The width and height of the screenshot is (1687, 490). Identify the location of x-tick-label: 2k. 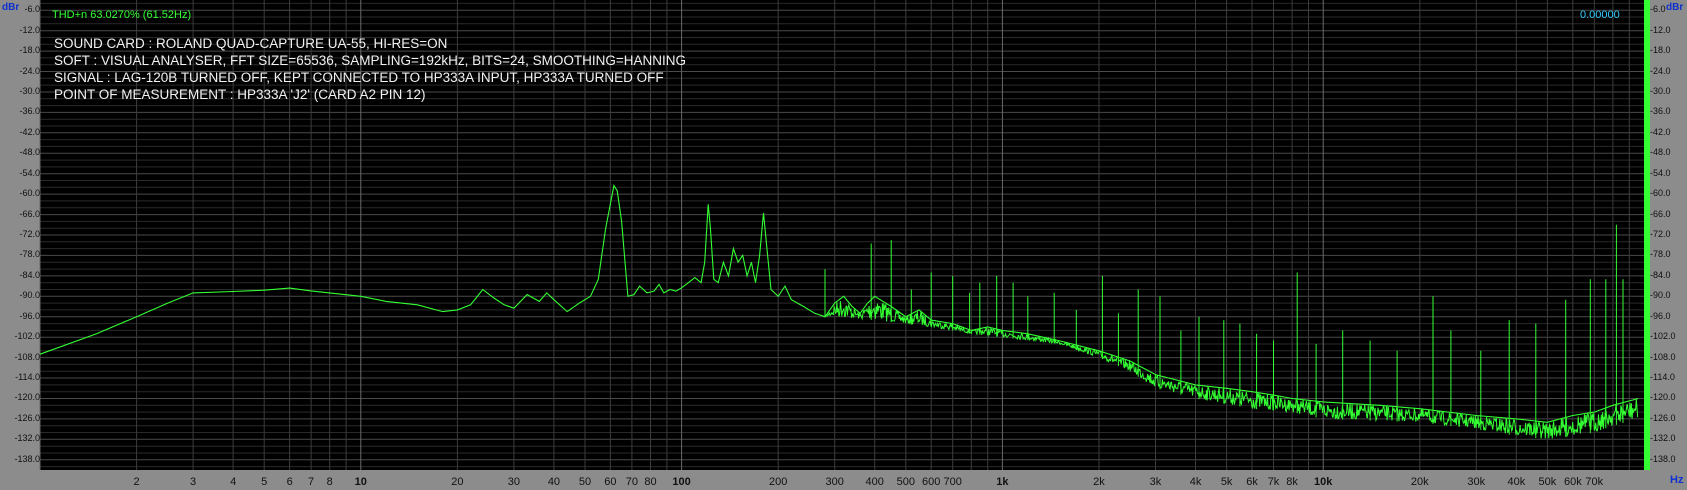
(1099, 482).